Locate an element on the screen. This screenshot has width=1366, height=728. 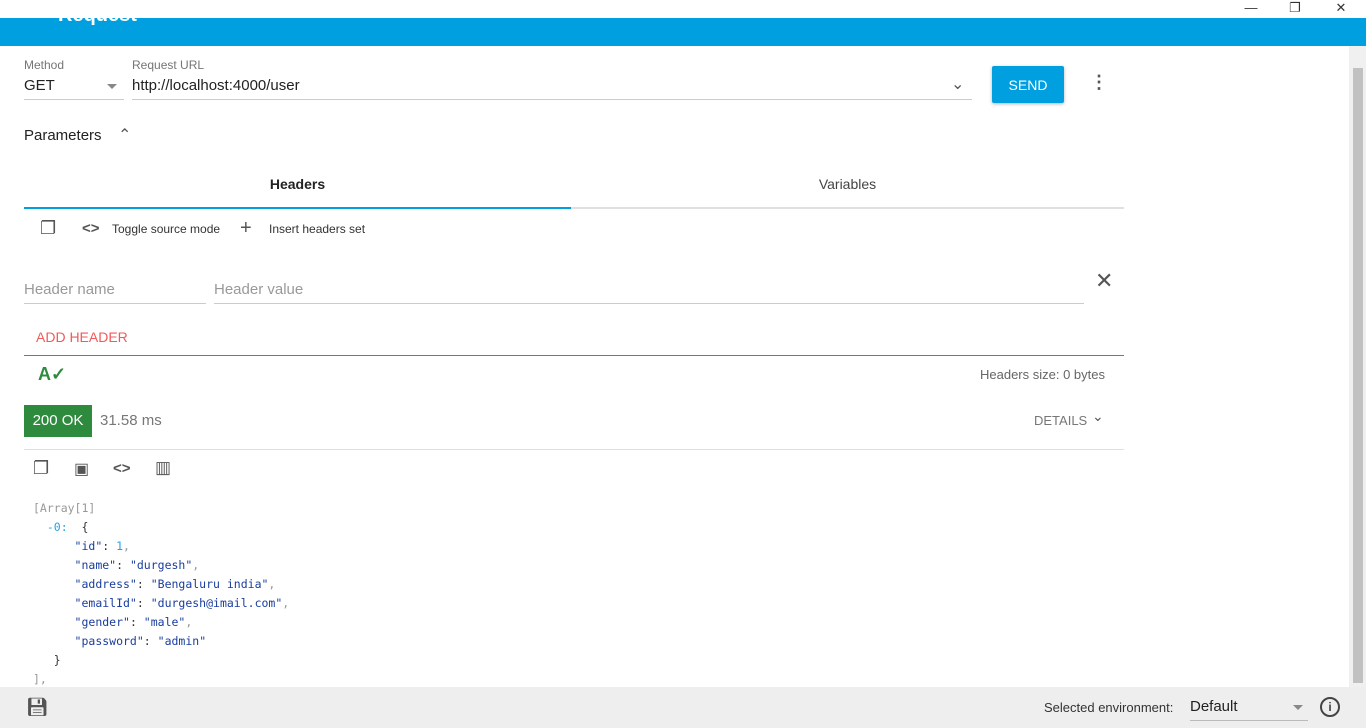
scrollbar-thumb is located at coordinates (1358, 375).